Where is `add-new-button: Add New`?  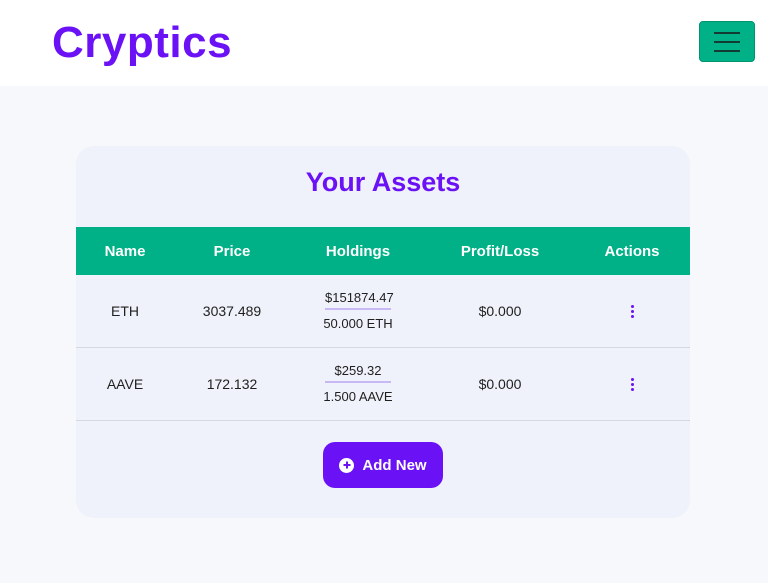 add-new-button: Add New is located at coordinates (383, 465).